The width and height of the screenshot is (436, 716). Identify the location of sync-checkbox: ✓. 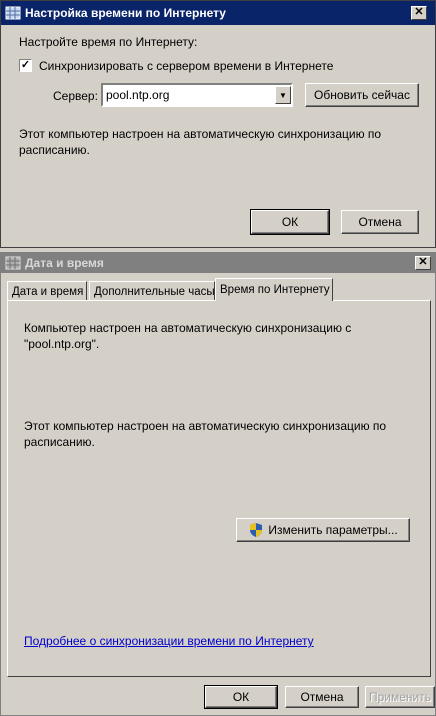
(25, 65).